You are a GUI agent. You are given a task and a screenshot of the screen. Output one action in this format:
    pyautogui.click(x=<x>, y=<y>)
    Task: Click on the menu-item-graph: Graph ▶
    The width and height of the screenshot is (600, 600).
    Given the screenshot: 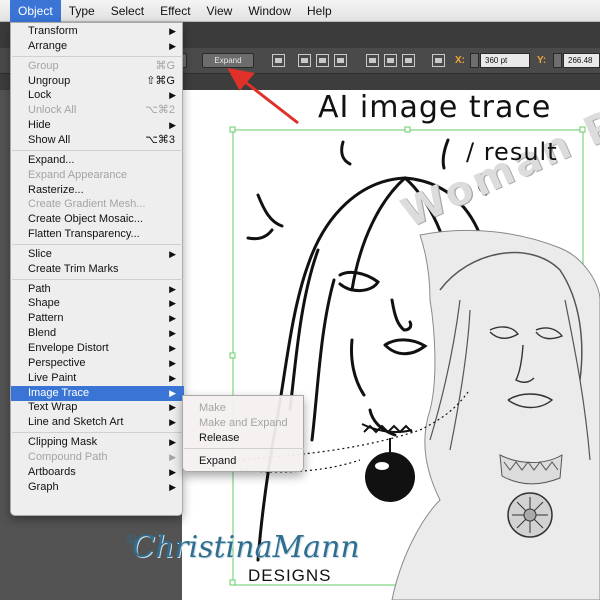 What is the action you would take?
    pyautogui.click(x=97, y=487)
    